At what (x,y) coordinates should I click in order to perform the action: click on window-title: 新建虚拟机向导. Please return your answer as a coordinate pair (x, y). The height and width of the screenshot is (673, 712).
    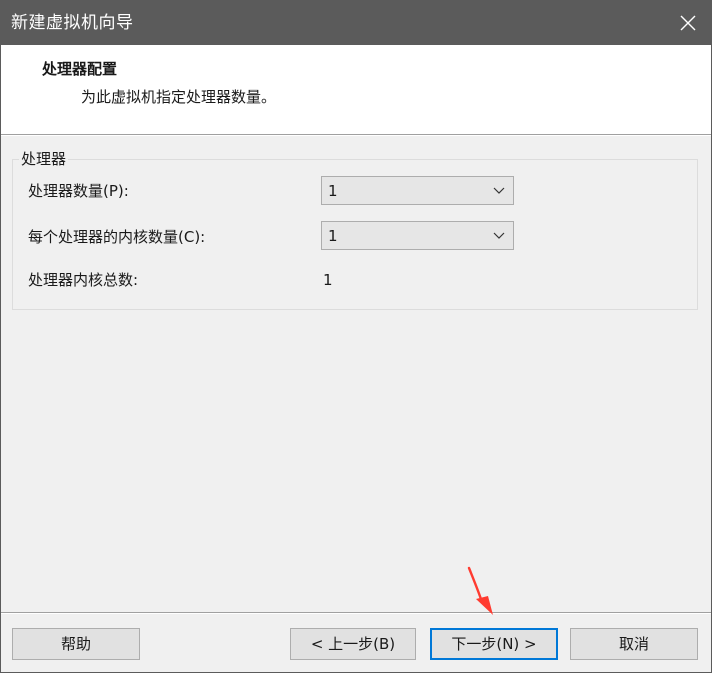
    Looking at the image, I should click on (72, 23).